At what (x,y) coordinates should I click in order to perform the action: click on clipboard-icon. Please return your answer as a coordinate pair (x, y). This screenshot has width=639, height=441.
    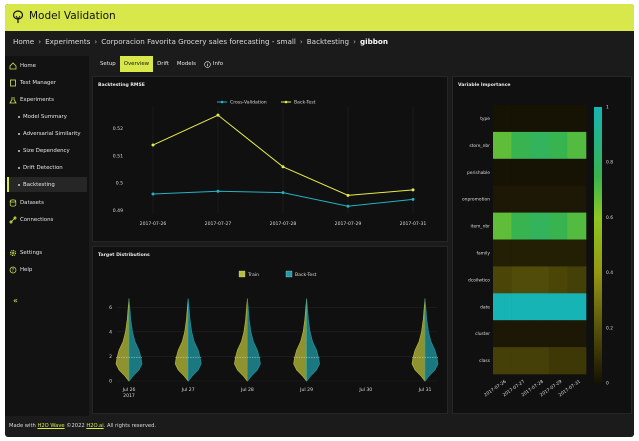
    Looking at the image, I should click on (13, 82).